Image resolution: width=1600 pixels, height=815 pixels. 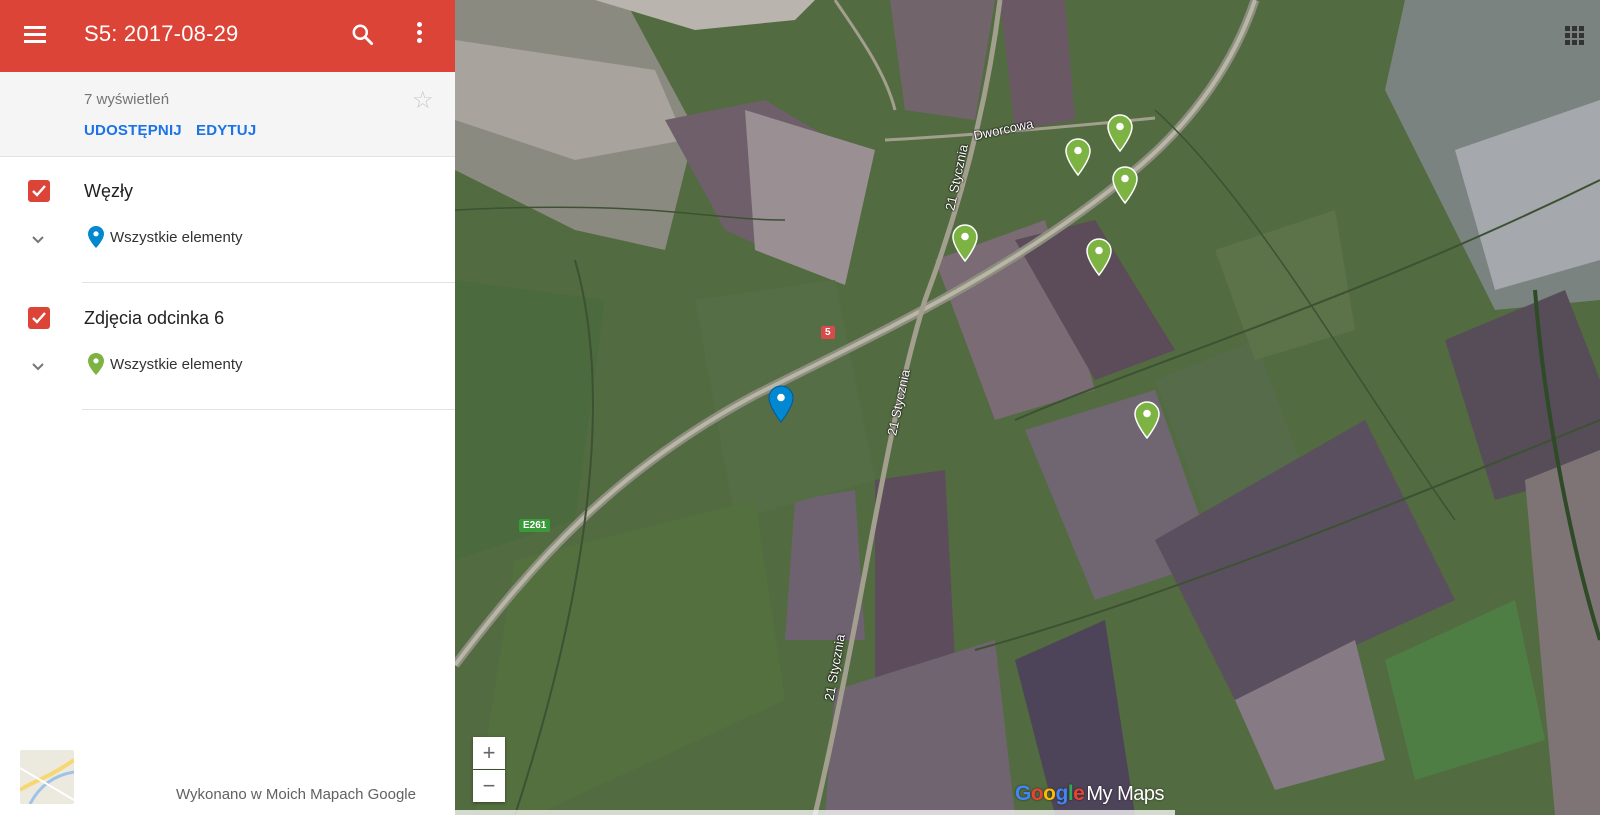 What do you see at coordinates (227, 220) in the screenshot?
I see `layer-wezly: Węzły Wszystkie elementy` at bounding box center [227, 220].